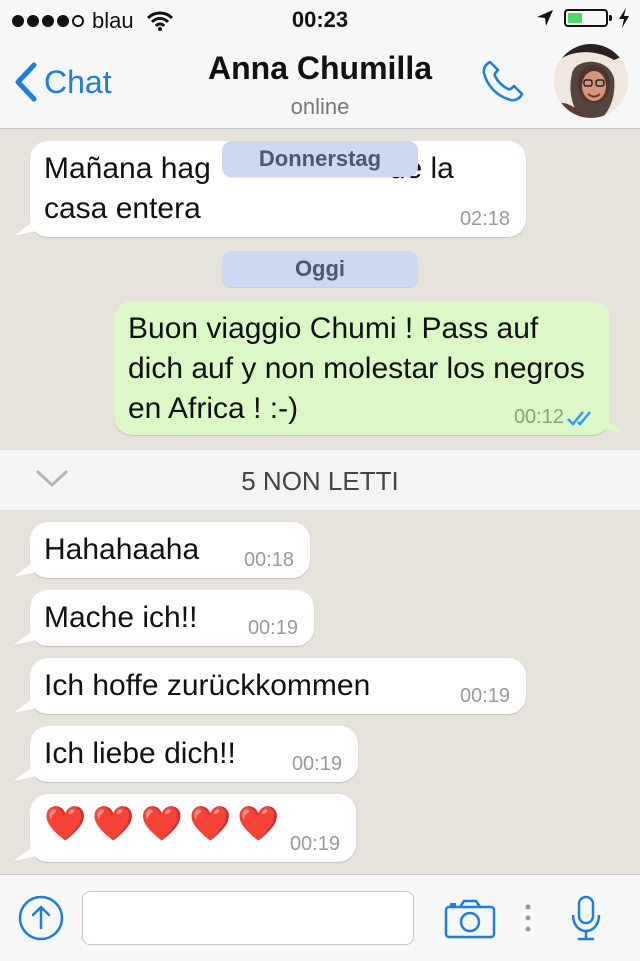  I want to click on day-separator-today: Oggi, so click(320, 269).